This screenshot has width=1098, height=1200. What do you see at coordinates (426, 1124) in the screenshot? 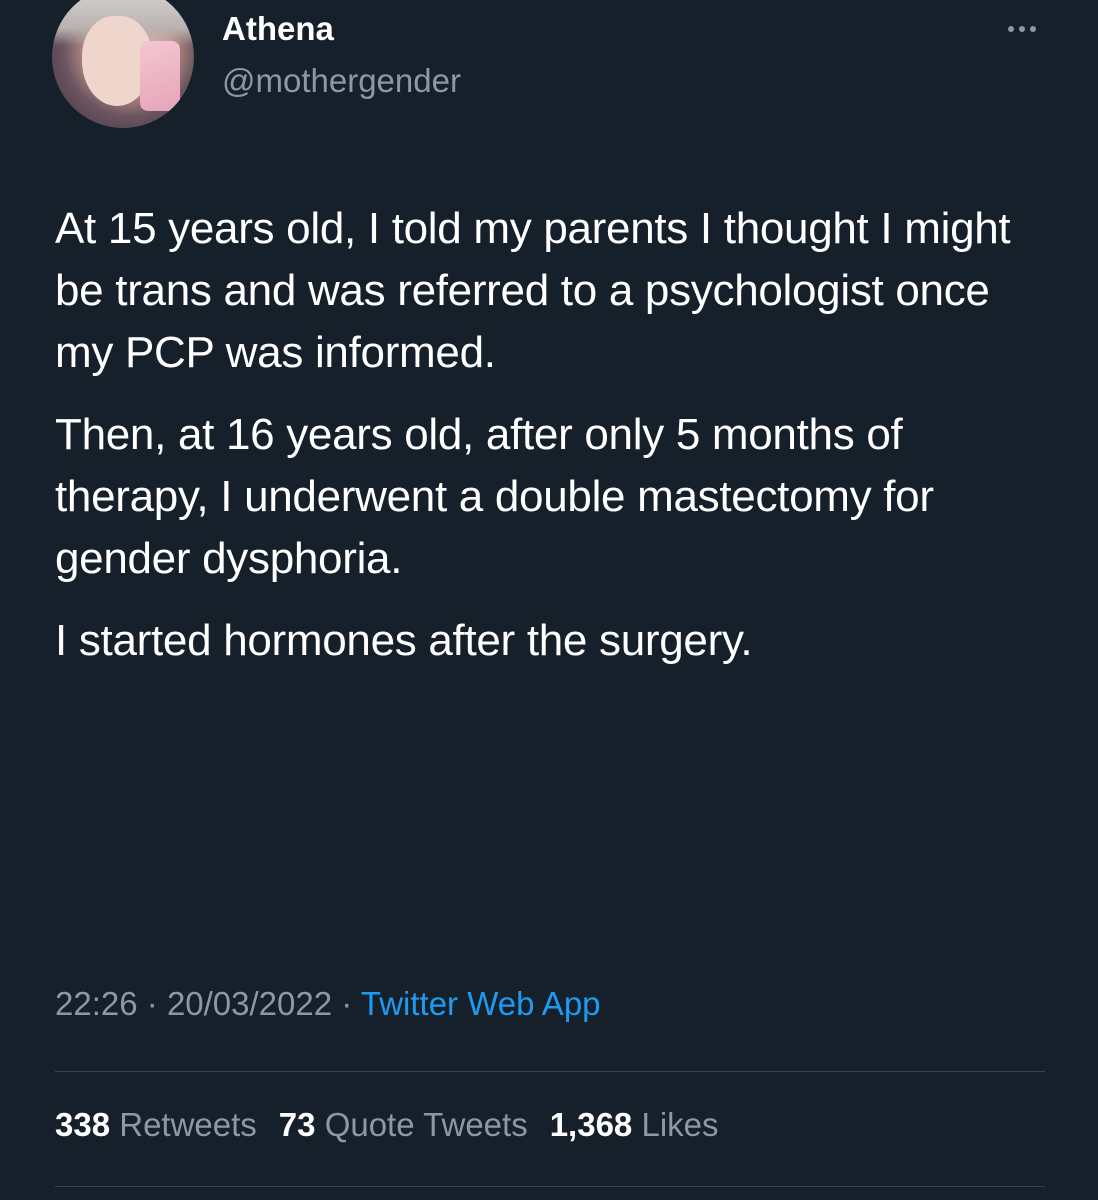
I see `quote-tweets-label: Quote Tweets` at bounding box center [426, 1124].